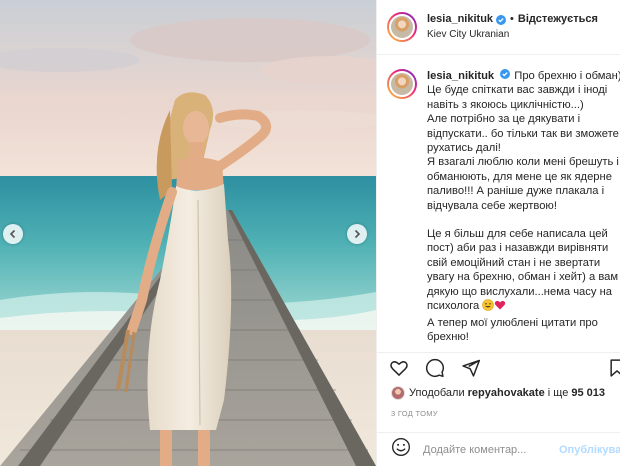 This screenshot has height=466, width=620. Describe the element at coordinates (512, 322) in the screenshot. I see `caption-line: А тепер мої улюблені цитати про` at that location.